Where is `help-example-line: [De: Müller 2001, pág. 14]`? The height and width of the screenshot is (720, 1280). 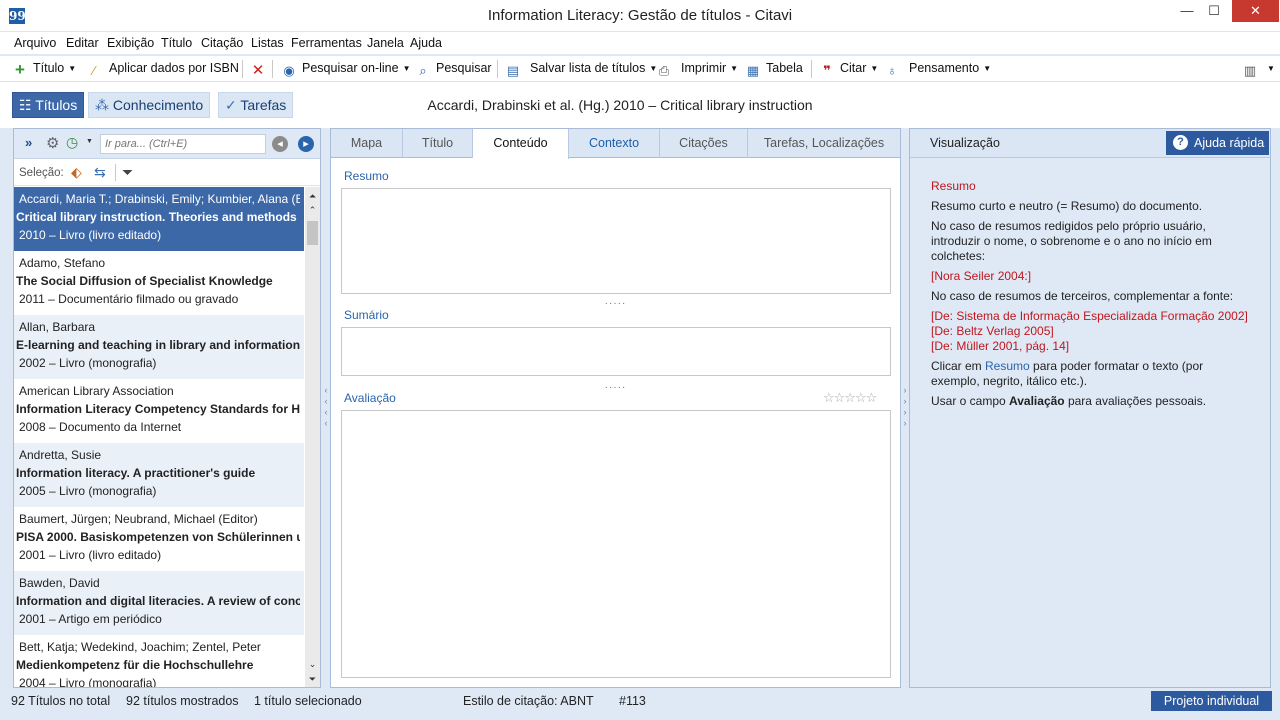
help-example-line: [De: Müller 2001, pág. 14] is located at coordinates (1000, 346).